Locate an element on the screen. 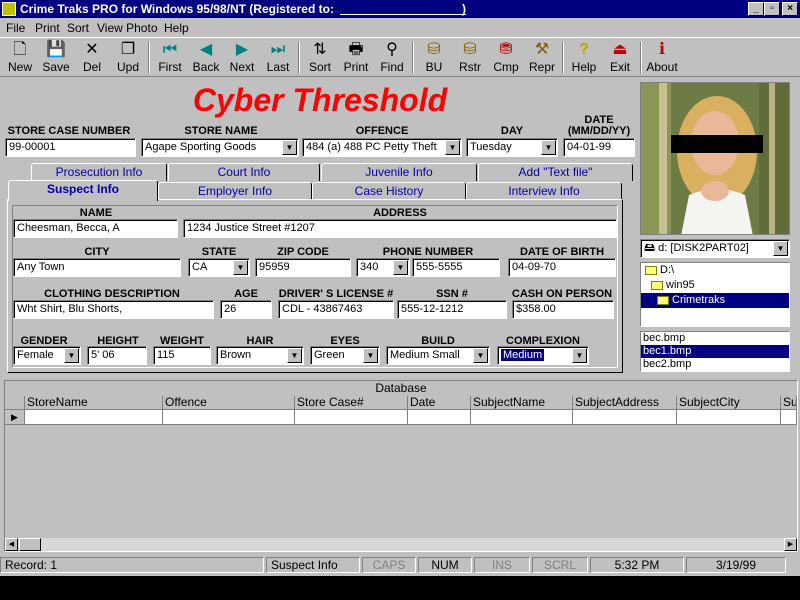  height-field: 5' 06 is located at coordinates (117, 355).